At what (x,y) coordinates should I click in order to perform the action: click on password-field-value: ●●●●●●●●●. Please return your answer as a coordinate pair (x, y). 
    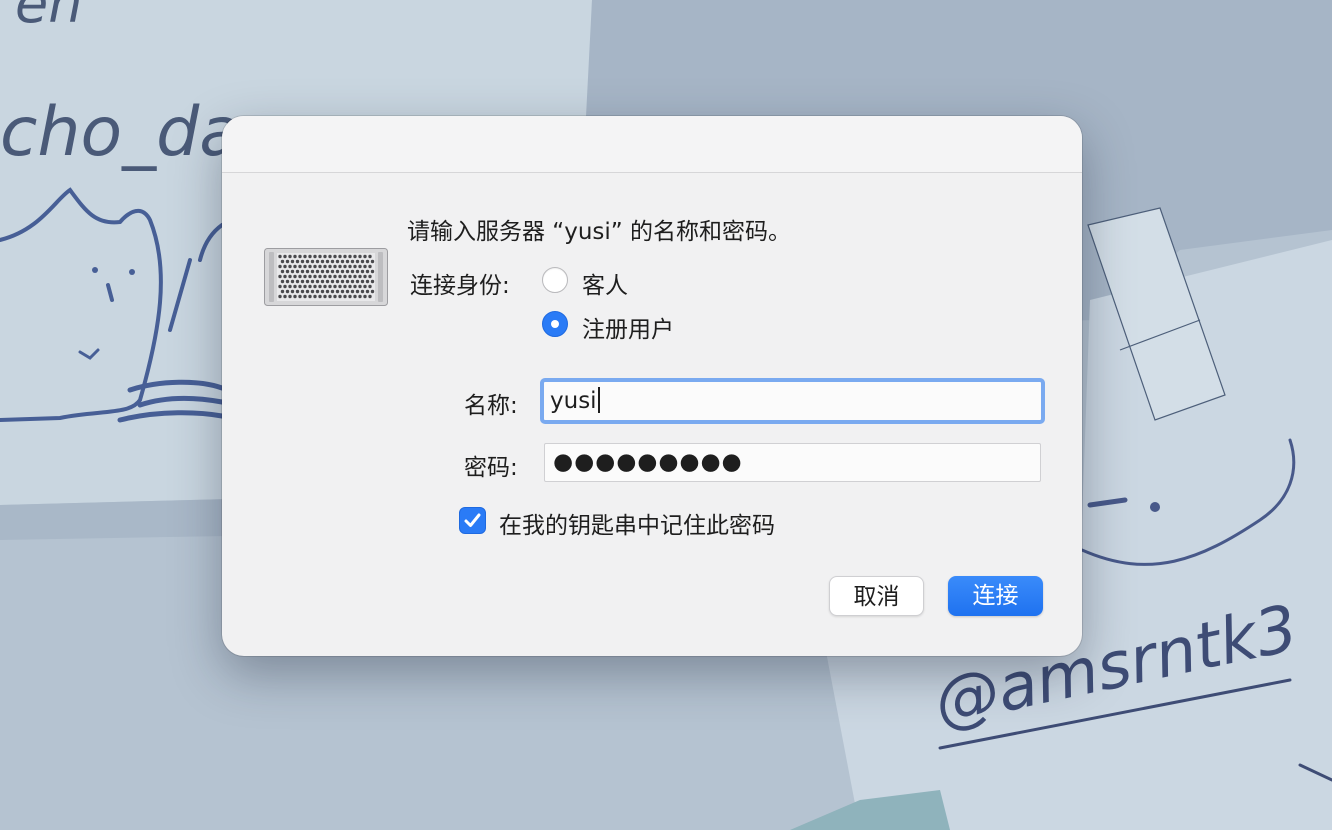
    Looking at the image, I should click on (648, 462).